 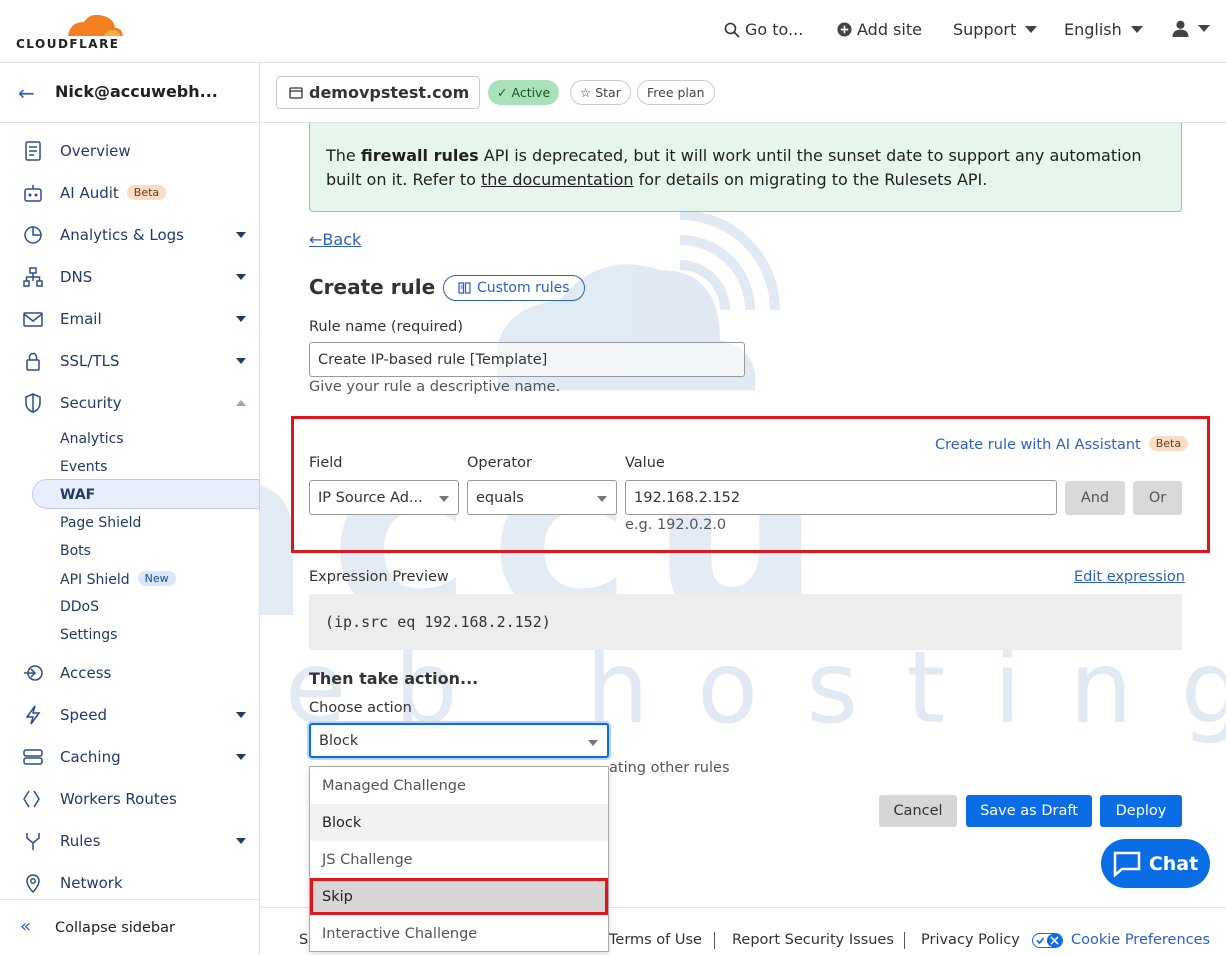 I want to click on ai-assistant-link: Create rule with AI Assistant Beta, so click(x=1062, y=444).